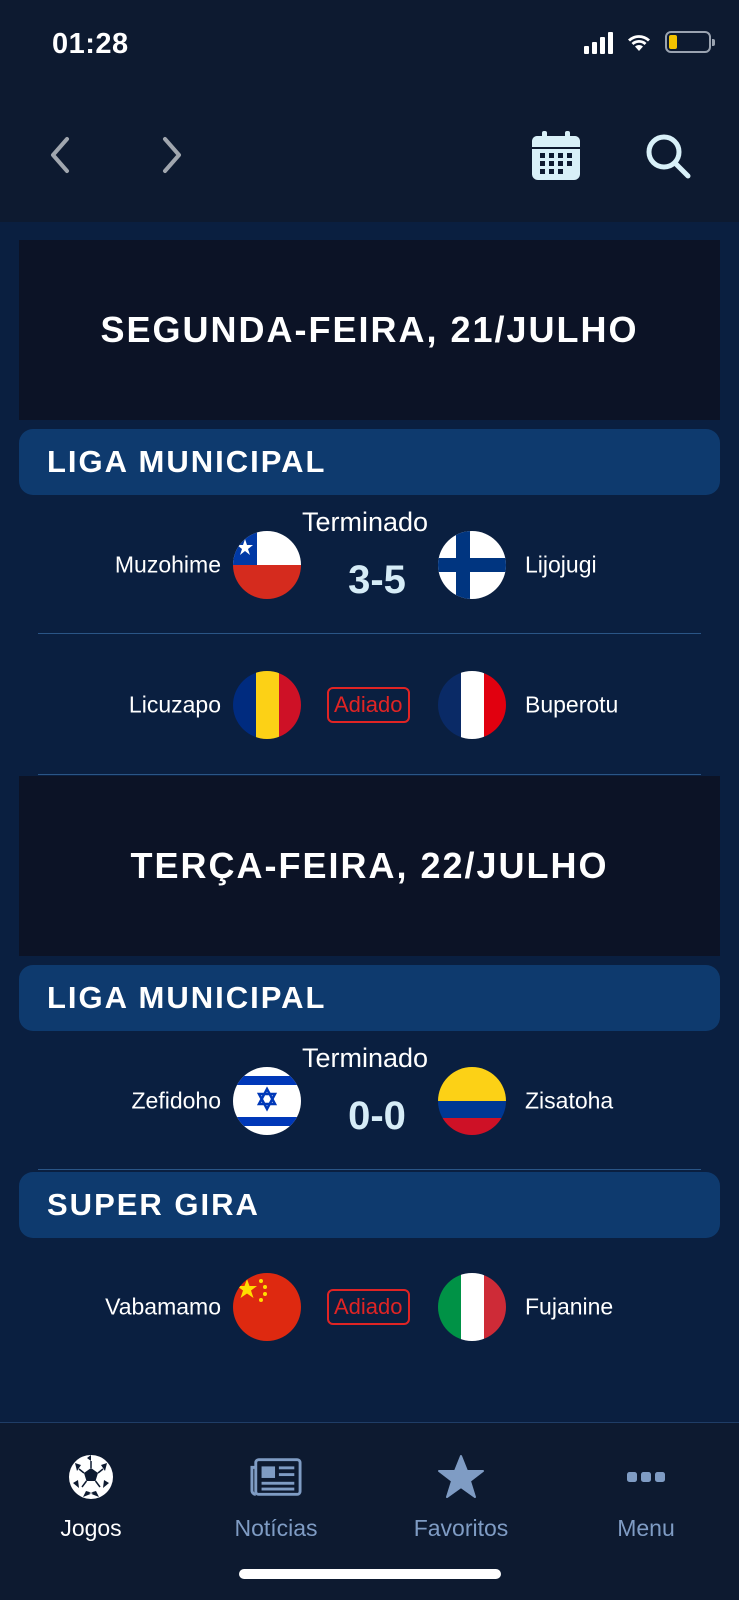 This screenshot has height=1600, width=739. I want to click on china-flag-icon, so click(267, 1307).